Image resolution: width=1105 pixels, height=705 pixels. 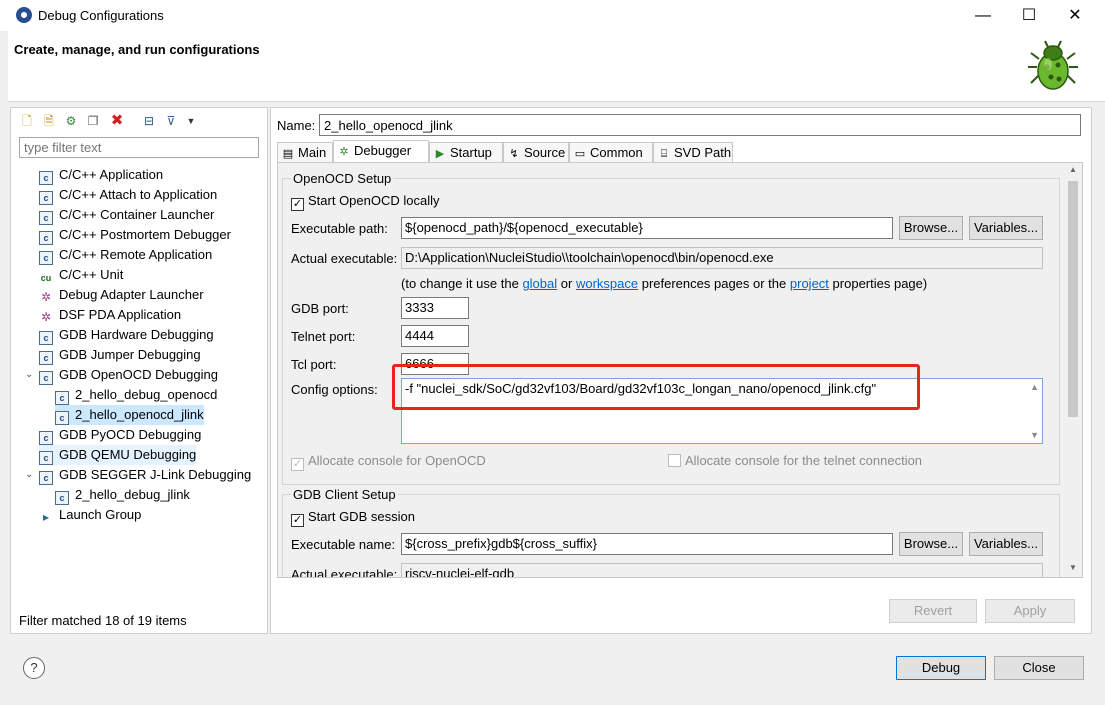 What do you see at coordinates (674, 460) in the screenshot?
I see `allocate-telnet-check-icon` at bounding box center [674, 460].